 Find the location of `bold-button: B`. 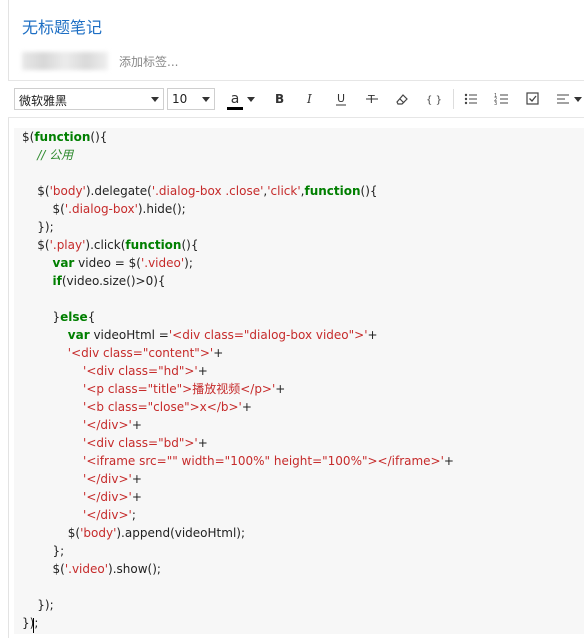

bold-button: B is located at coordinates (279, 99).